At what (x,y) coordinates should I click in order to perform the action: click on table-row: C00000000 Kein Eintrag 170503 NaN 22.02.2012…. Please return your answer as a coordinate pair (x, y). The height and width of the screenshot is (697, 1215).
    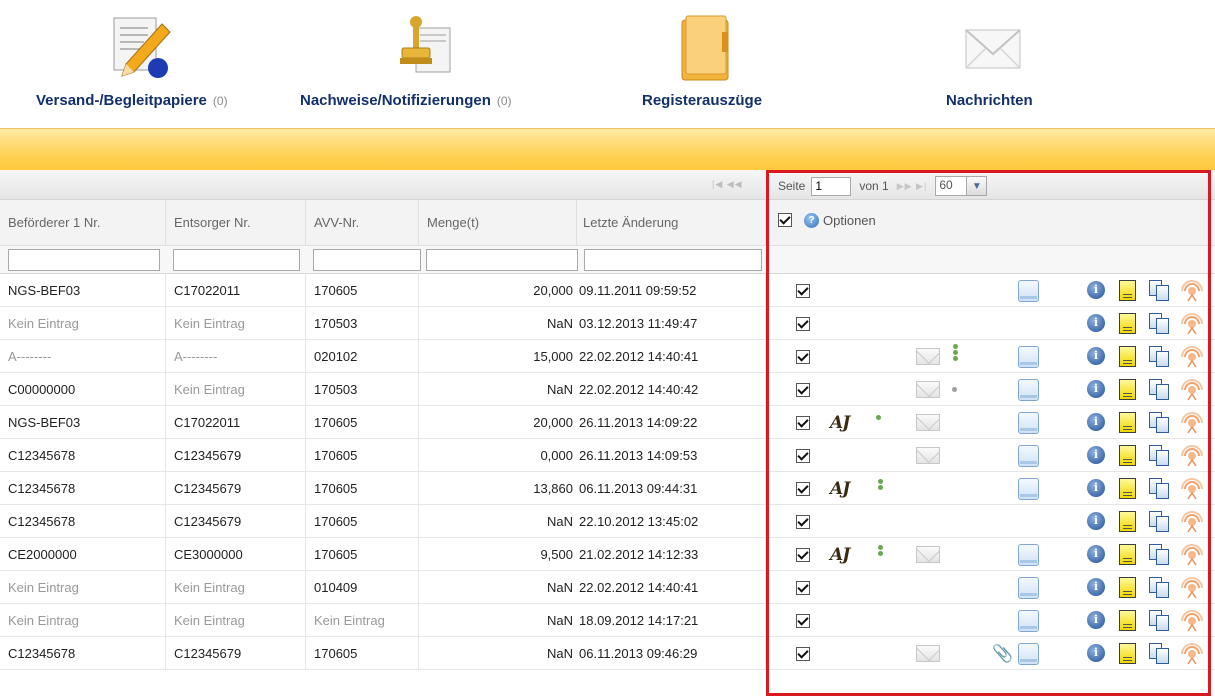
    Looking at the image, I should click on (607, 389).